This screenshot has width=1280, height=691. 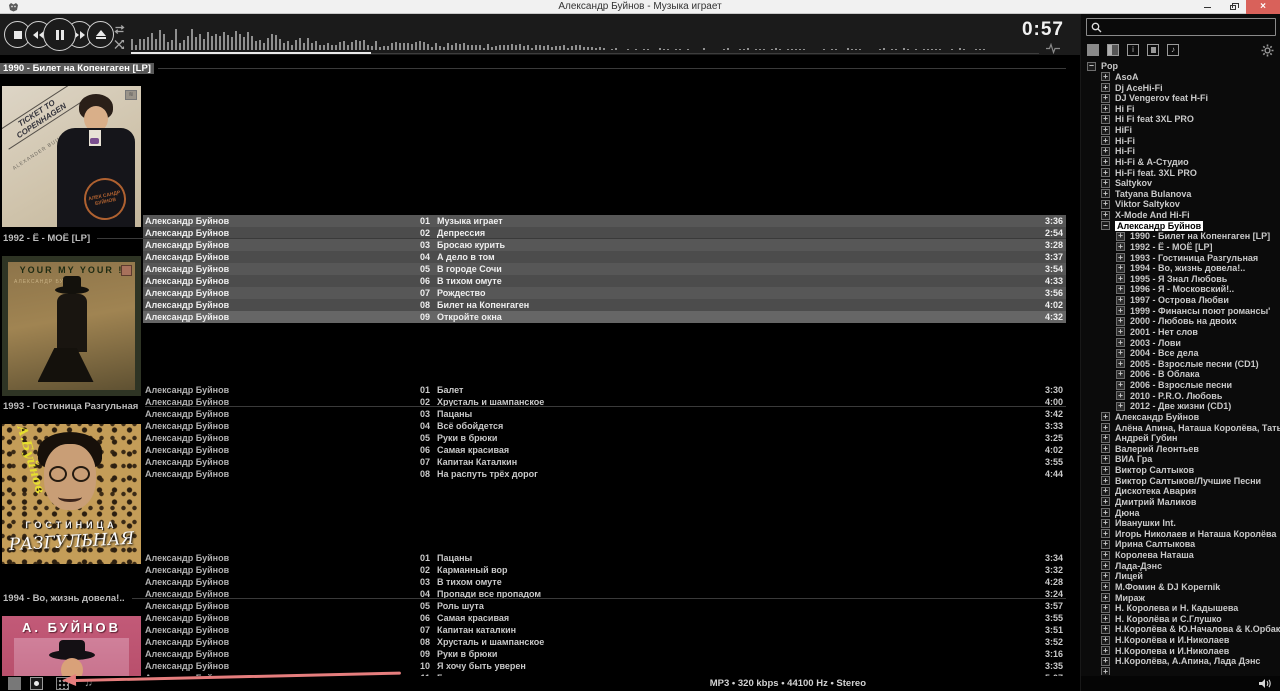 I want to click on tree-item: Hi Fi, so click(x=1180, y=109).